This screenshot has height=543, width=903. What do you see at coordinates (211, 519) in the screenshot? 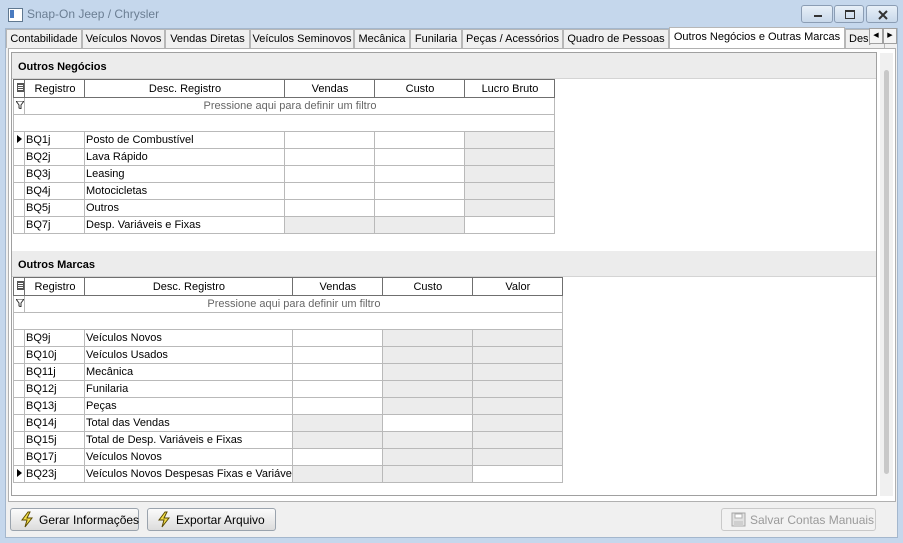
I see `exportar-arquivo-button: Exportar Arquivo` at bounding box center [211, 519].